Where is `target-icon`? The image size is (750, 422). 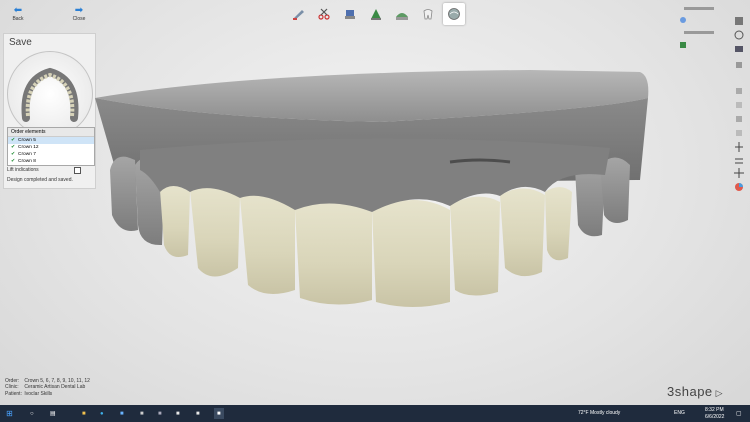 target-icon is located at coordinates (739, 33).